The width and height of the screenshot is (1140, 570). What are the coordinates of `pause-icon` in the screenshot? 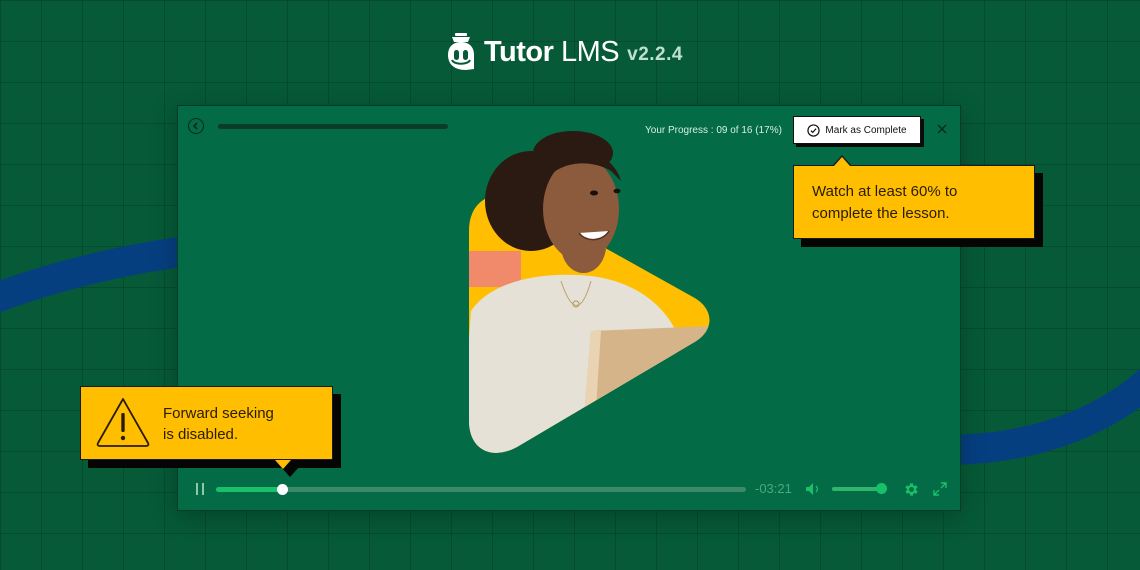 It's located at (197, 489).